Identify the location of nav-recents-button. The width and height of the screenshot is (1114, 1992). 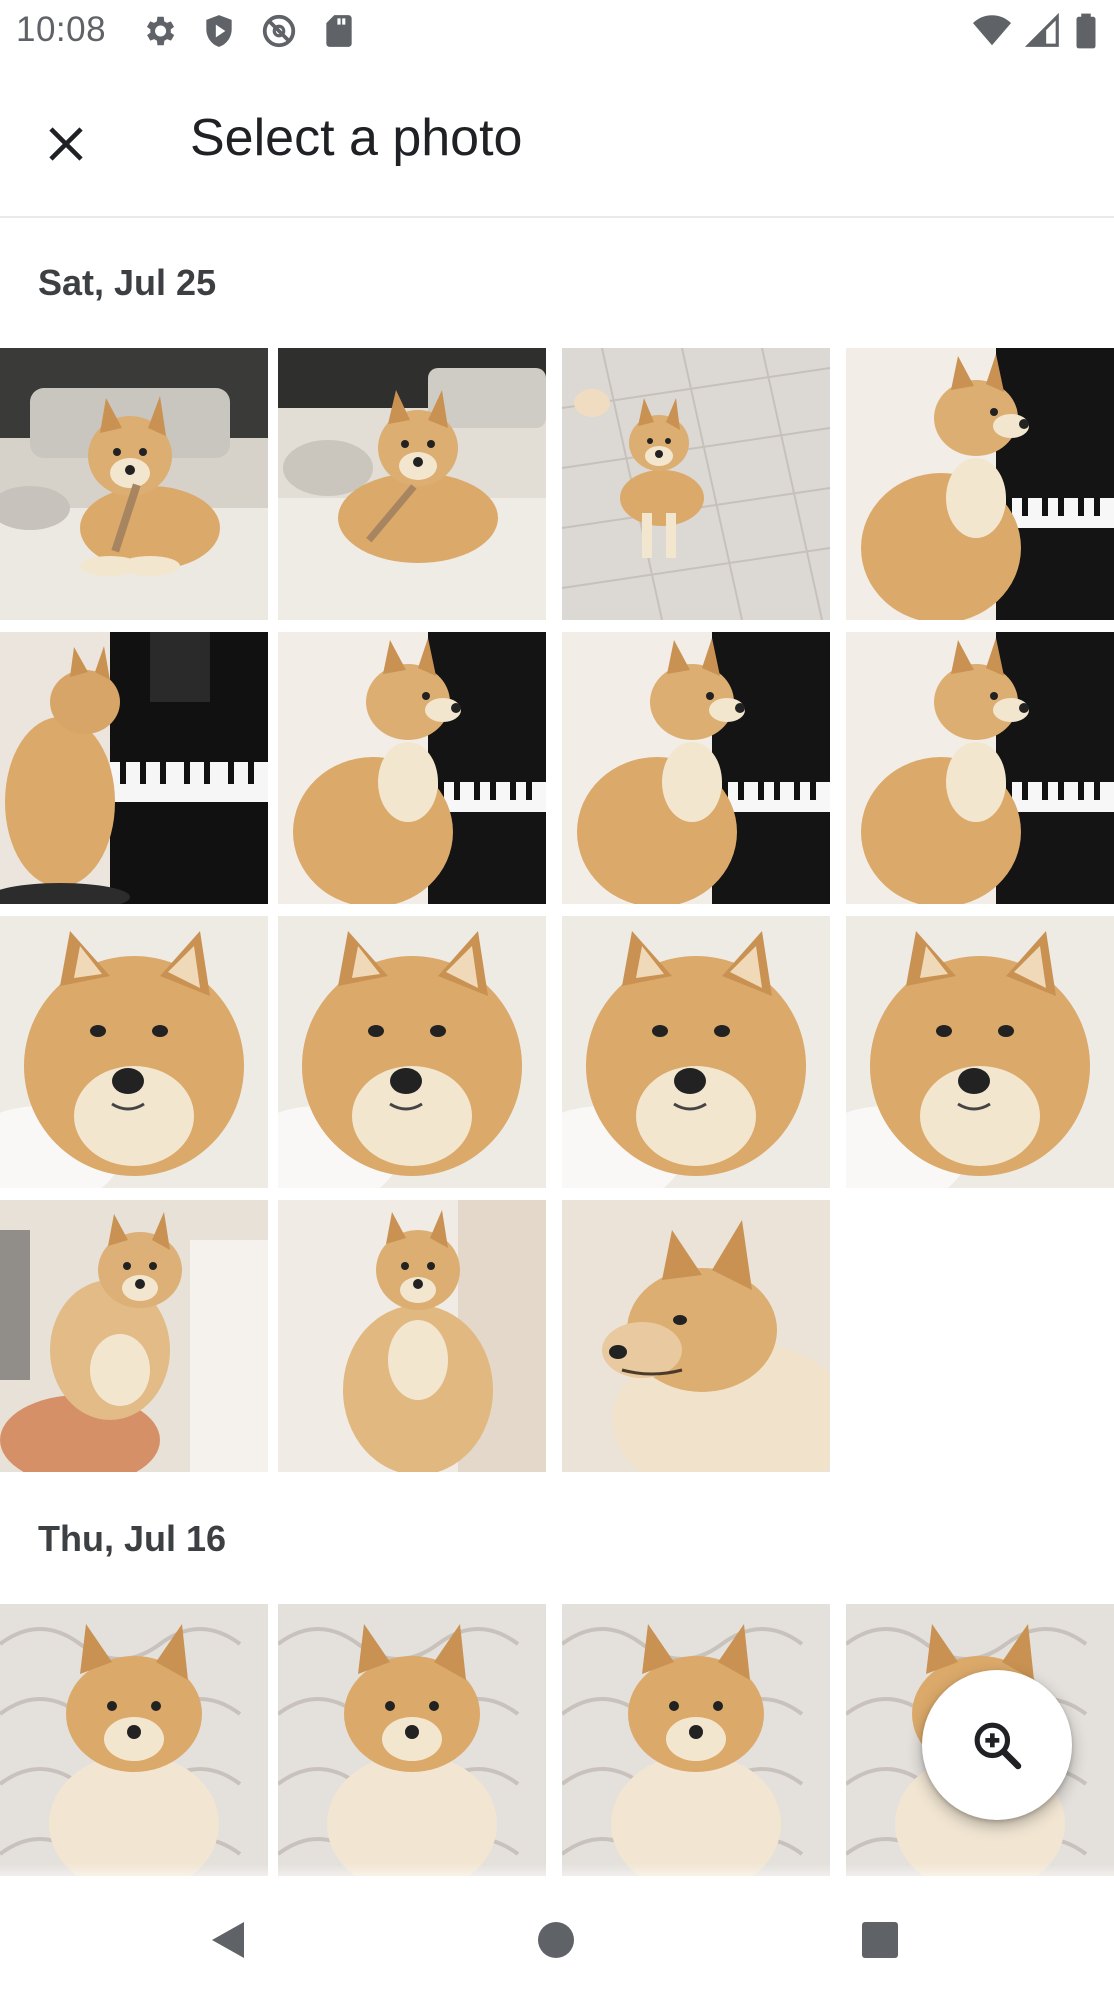
(880, 1940).